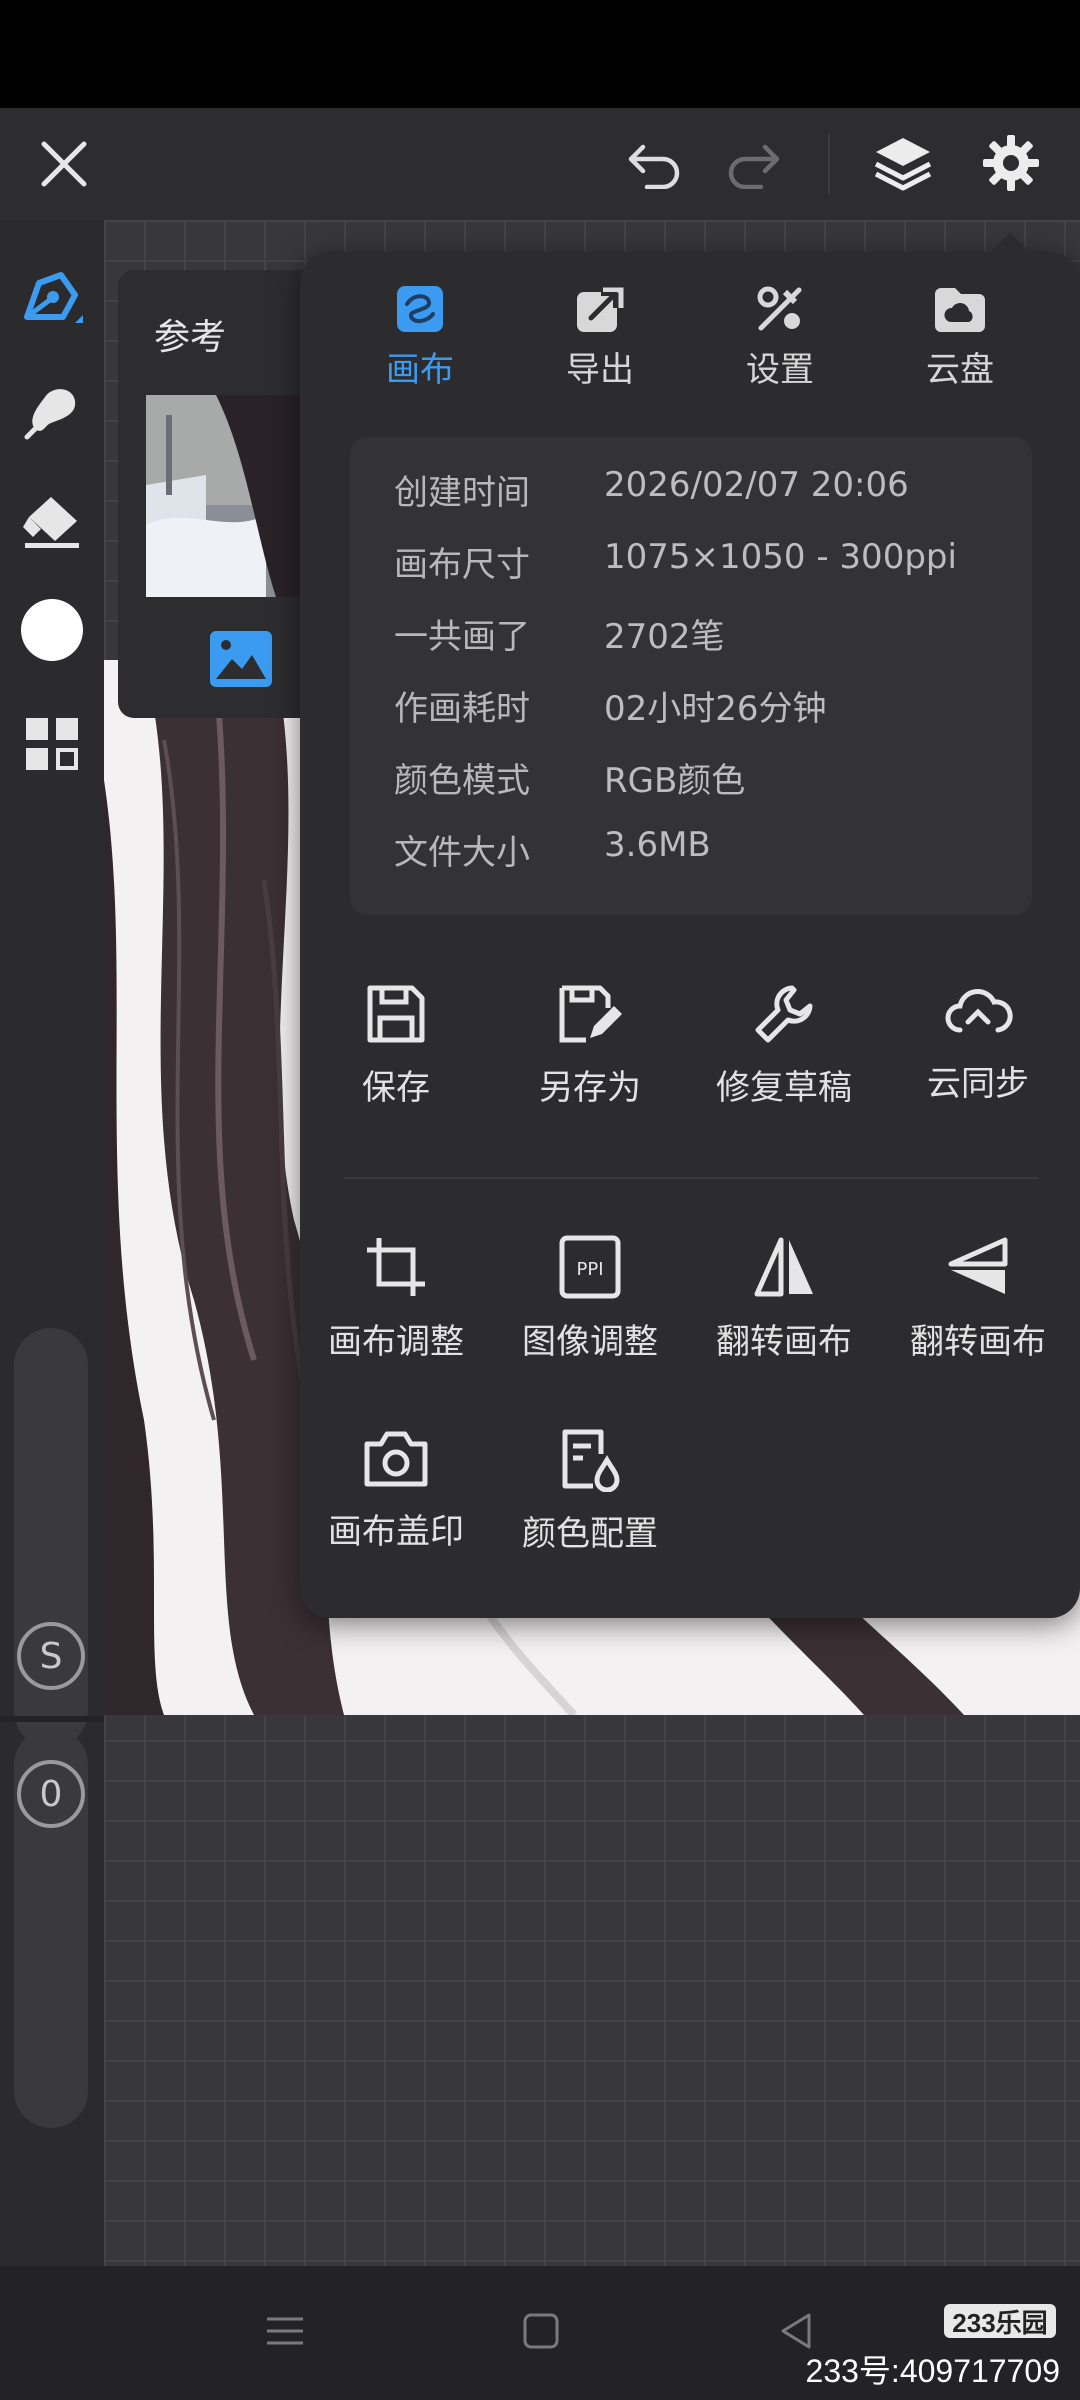 Image resolution: width=1080 pixels, height=2400 pixels. Describe the element at coordinates (932, 2371) in the screenshot. I see `watermark-text: 233号:409717709` at that location.